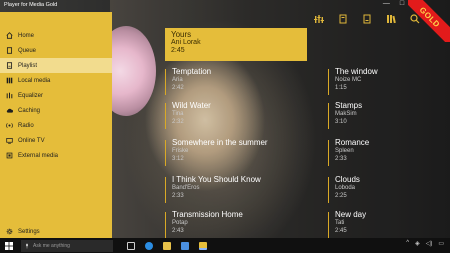 This screenshot has width=450, height=253. I want to click on track-artist: Tina, so click(178, 114).